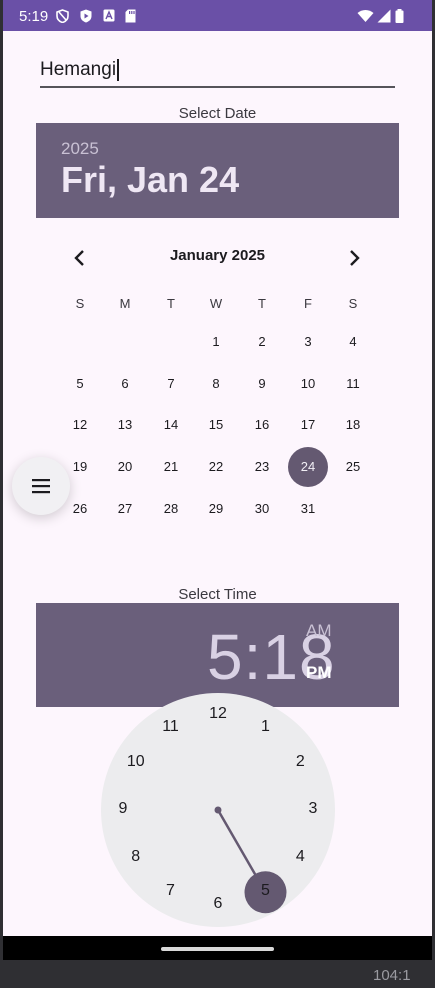 Image resolution: width=435 pixels, height=988 pixels. I want to click on clock-number: 3, so click(313, 809).